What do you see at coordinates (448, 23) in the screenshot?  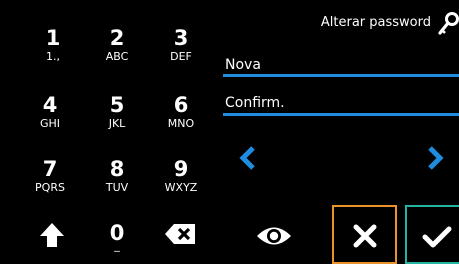 I see `key-icon` at bounding box center [448, 23].